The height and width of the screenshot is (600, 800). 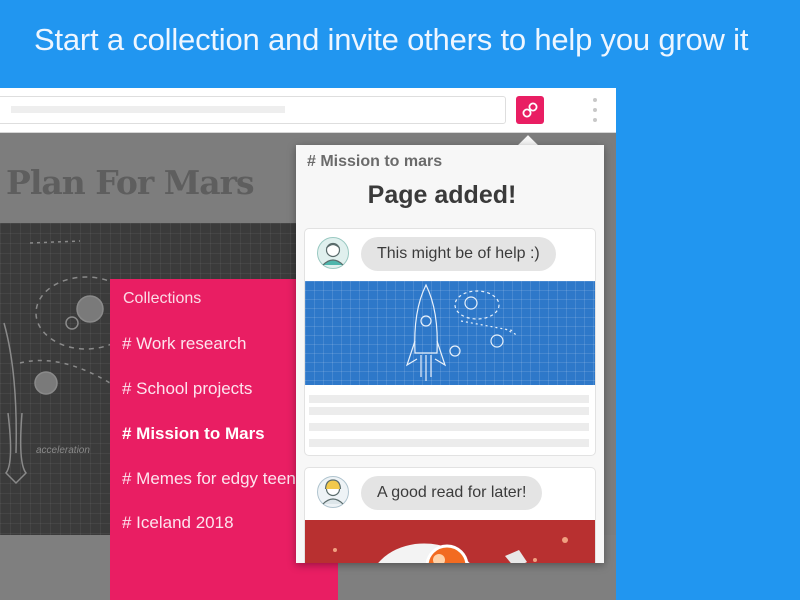 I want to click on link-icon, so click(x=530, y=110).